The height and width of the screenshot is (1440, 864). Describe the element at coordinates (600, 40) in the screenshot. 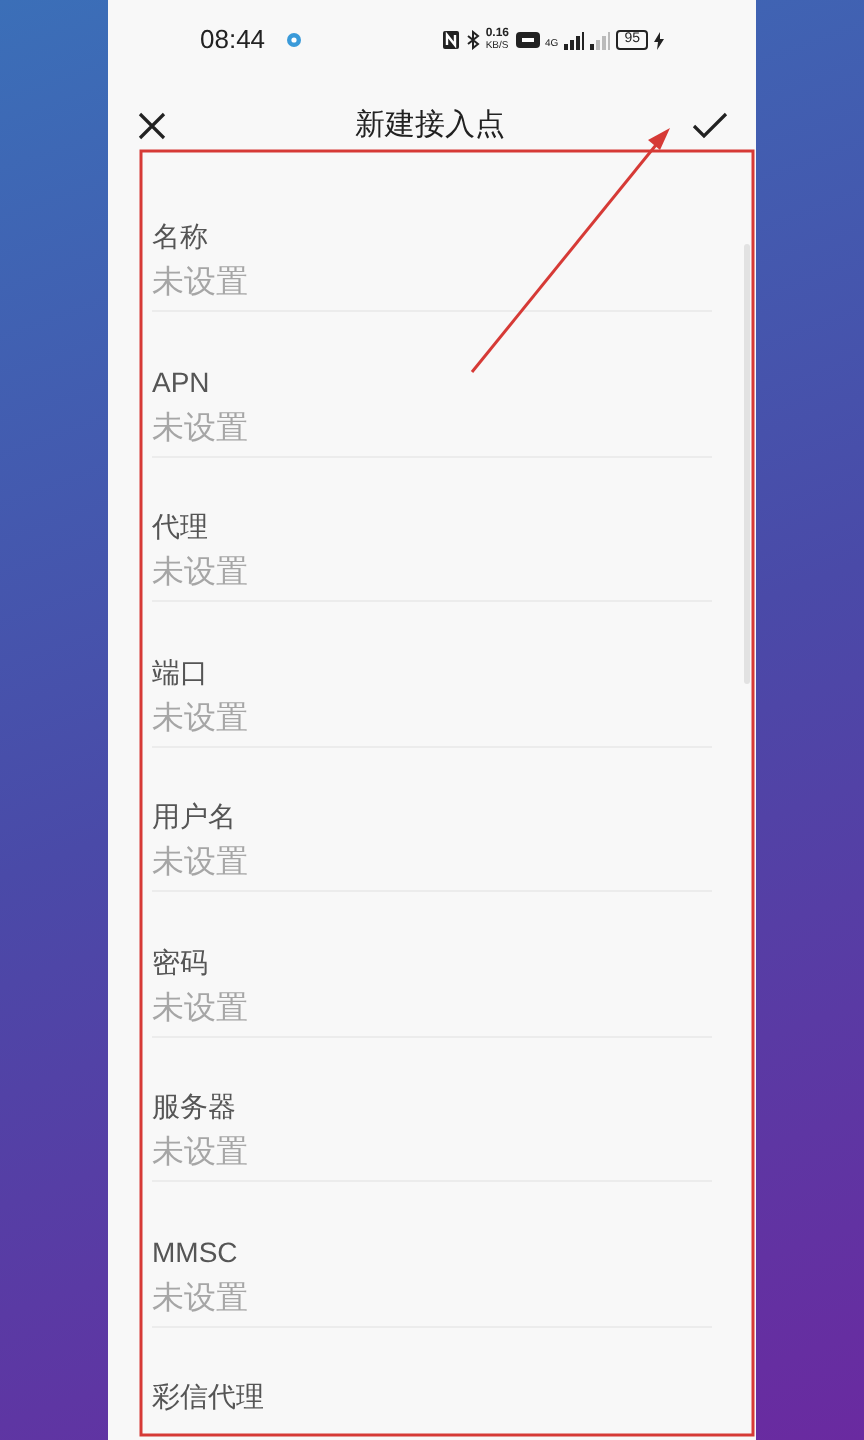

I see `weak-signal-icon` at that location.